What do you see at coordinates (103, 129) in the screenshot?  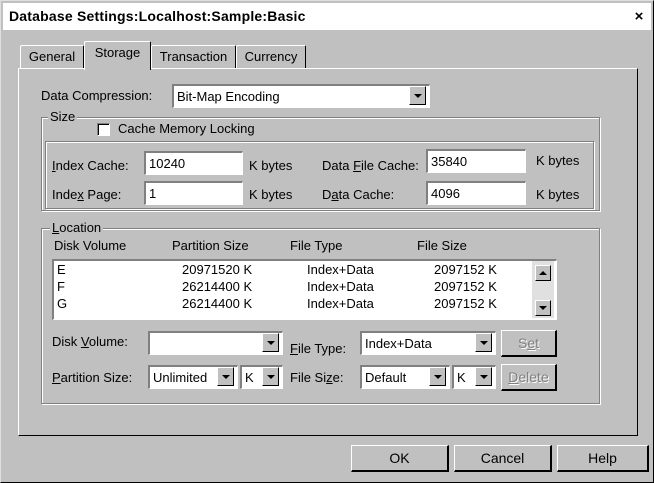 I see `cache-memory-locking-checkbox` at bounding box center [103, 129].